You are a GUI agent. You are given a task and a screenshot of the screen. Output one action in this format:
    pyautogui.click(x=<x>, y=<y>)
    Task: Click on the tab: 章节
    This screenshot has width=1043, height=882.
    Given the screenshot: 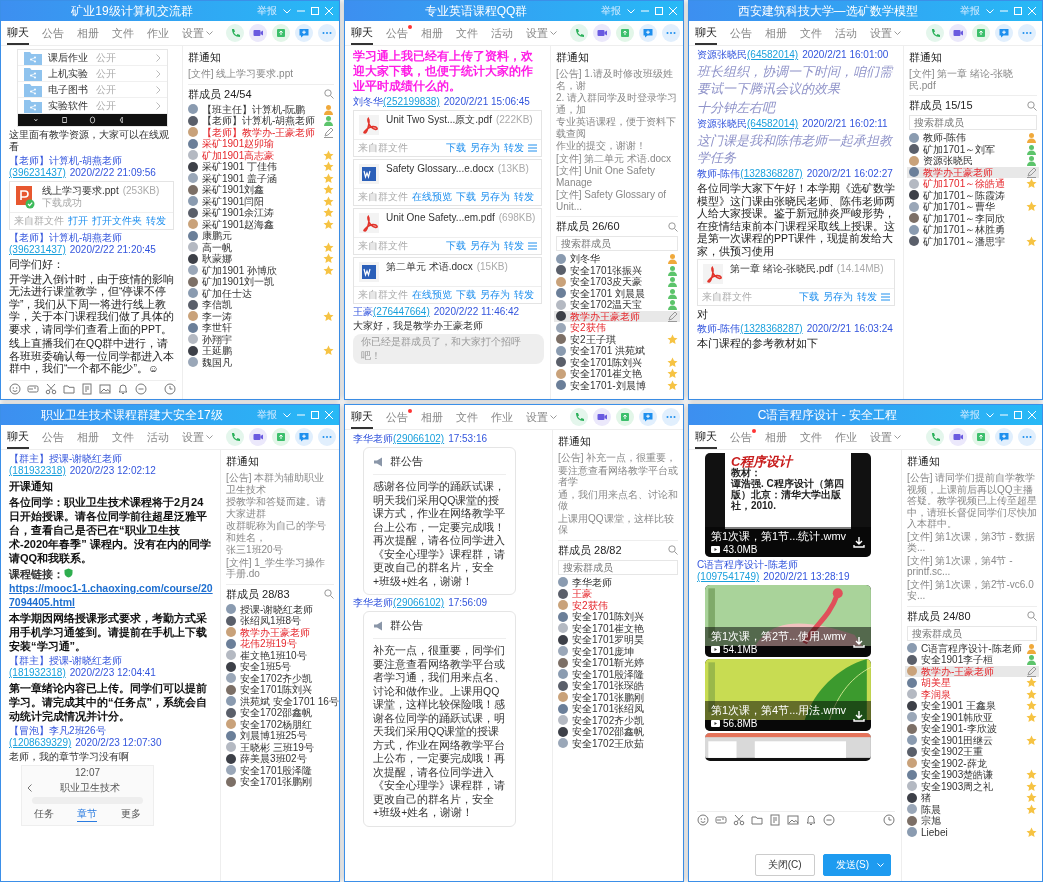 What is the action you would take?
    pyautogui.click(x=87, y=814)
    